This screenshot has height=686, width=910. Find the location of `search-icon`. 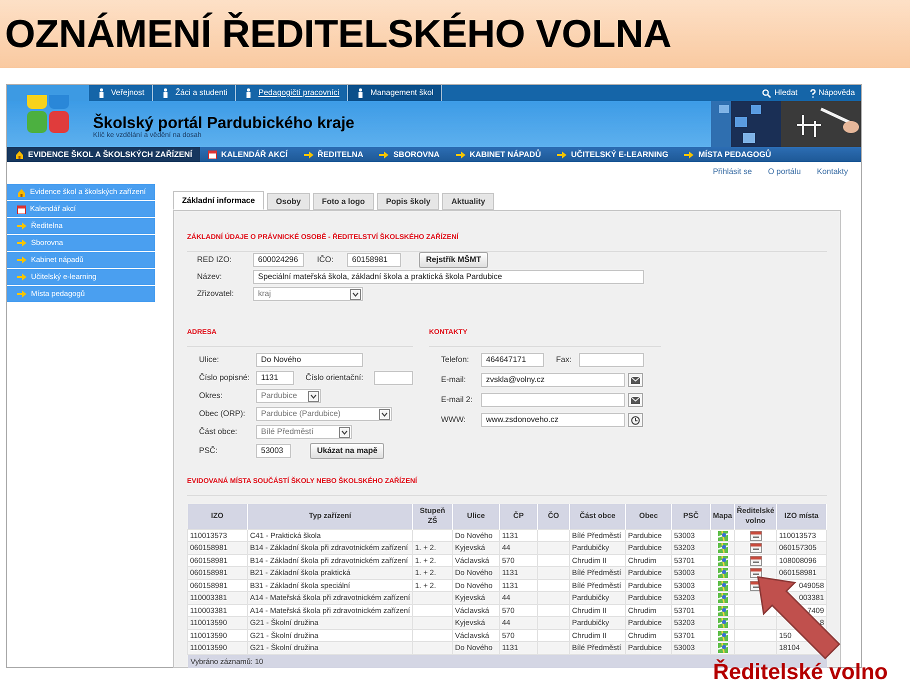

search-icon is located at coordinates (767, 93).